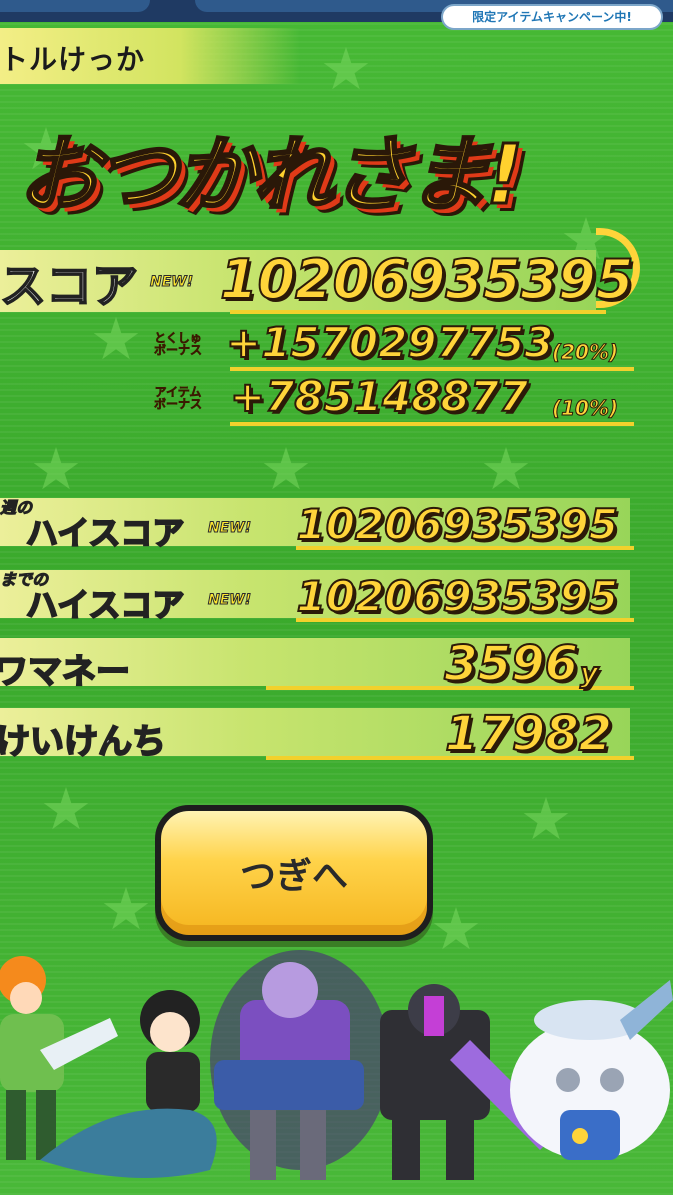 The image size is (673, 1195). What do you see at coordinates (389, 342) in the screenshot?
I see `special-bonus-value: +1570297753` at bounding box center [389, 342].